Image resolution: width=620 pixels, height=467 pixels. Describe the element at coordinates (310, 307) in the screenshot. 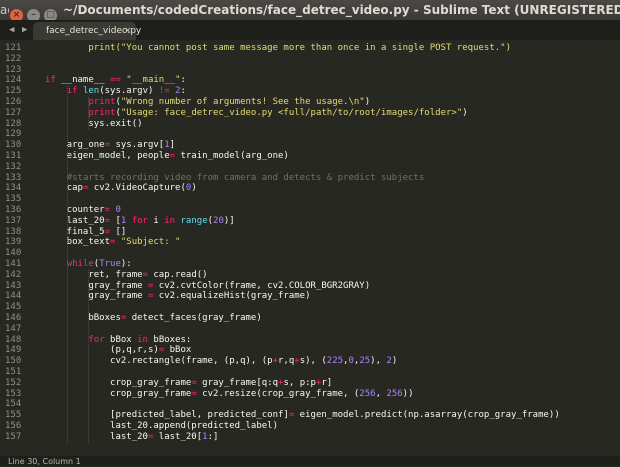

I see `code-line: 145` at that location.